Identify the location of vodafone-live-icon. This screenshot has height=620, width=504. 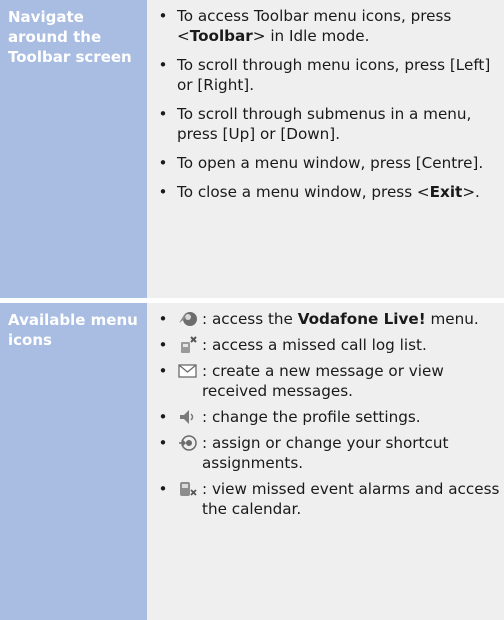
(188, 319).